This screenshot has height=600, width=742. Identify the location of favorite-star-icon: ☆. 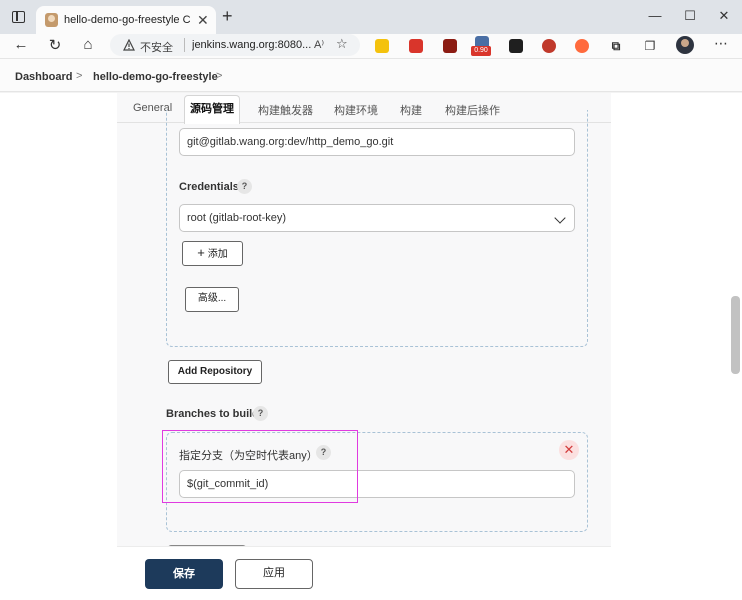
(342, 44).